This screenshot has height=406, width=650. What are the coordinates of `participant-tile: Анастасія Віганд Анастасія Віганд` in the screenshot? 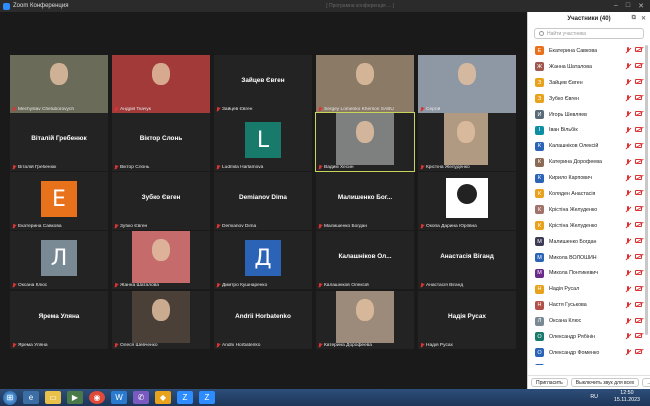 It's located at (467, 260).